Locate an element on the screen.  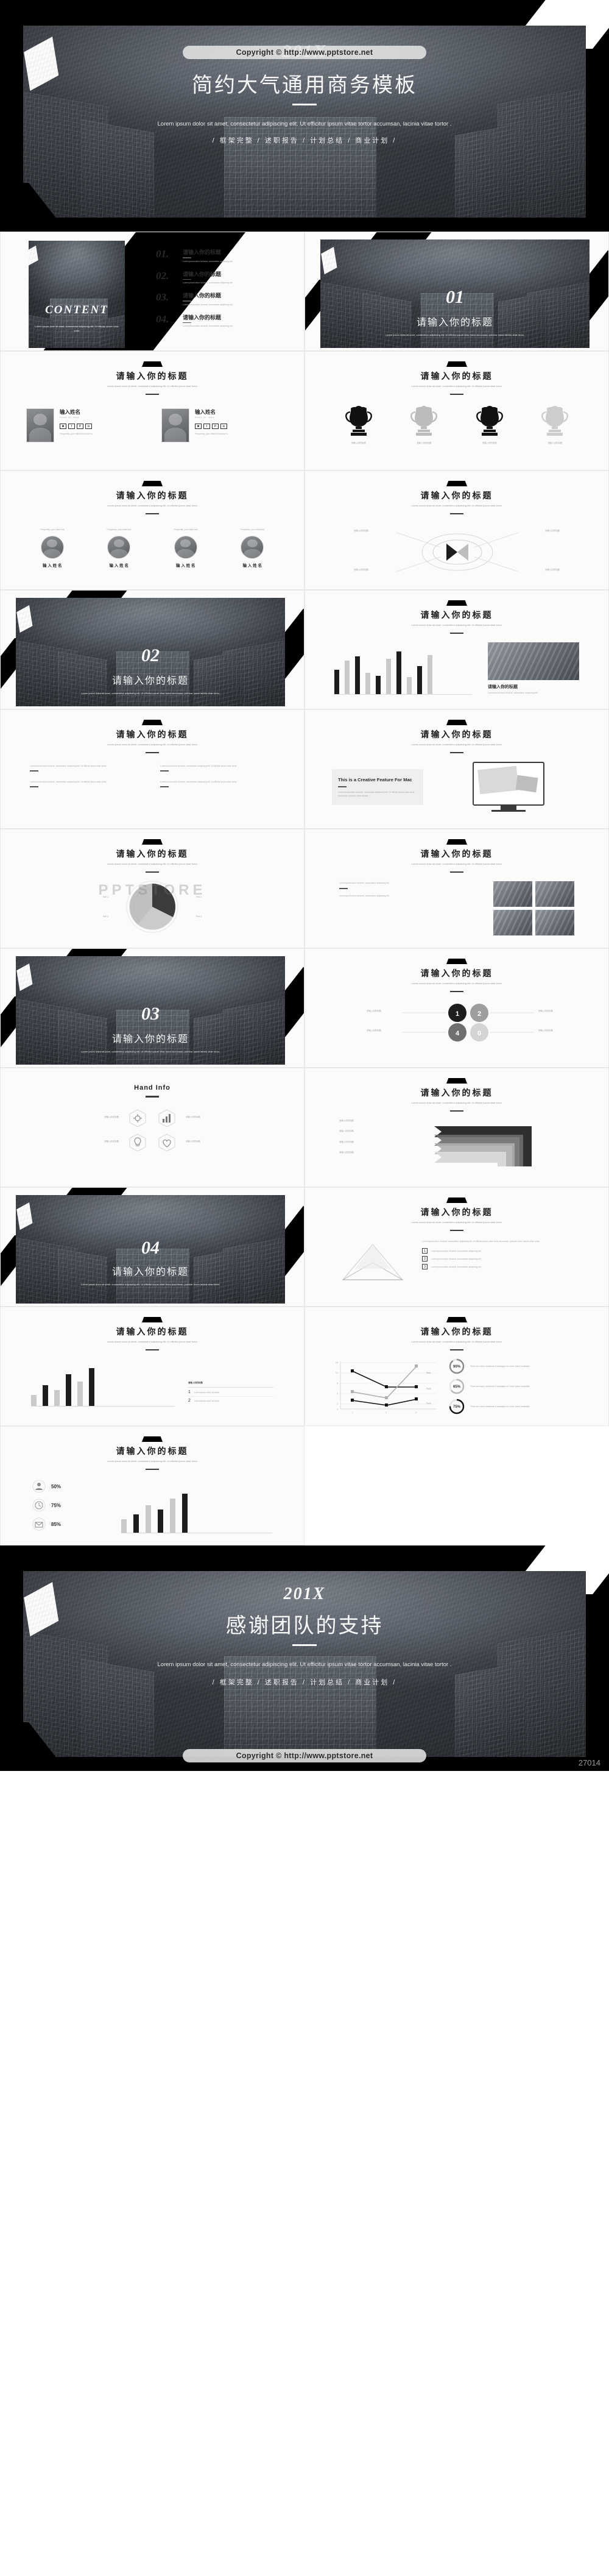
person-name: 输 入 姓 名 is located at coordinates (118, 566).